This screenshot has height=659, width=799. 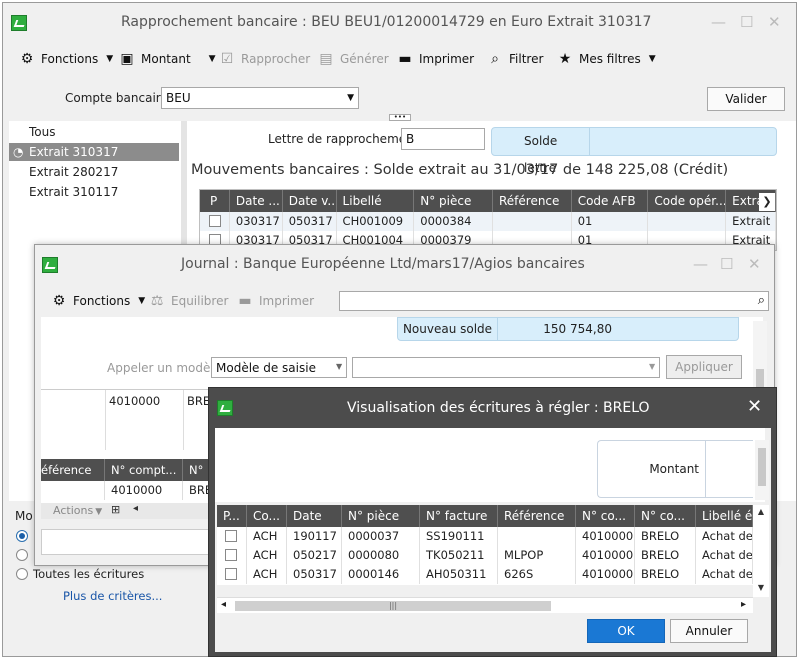 I want to click on checkbox-icon: ☑, so click(x=227, y=59).